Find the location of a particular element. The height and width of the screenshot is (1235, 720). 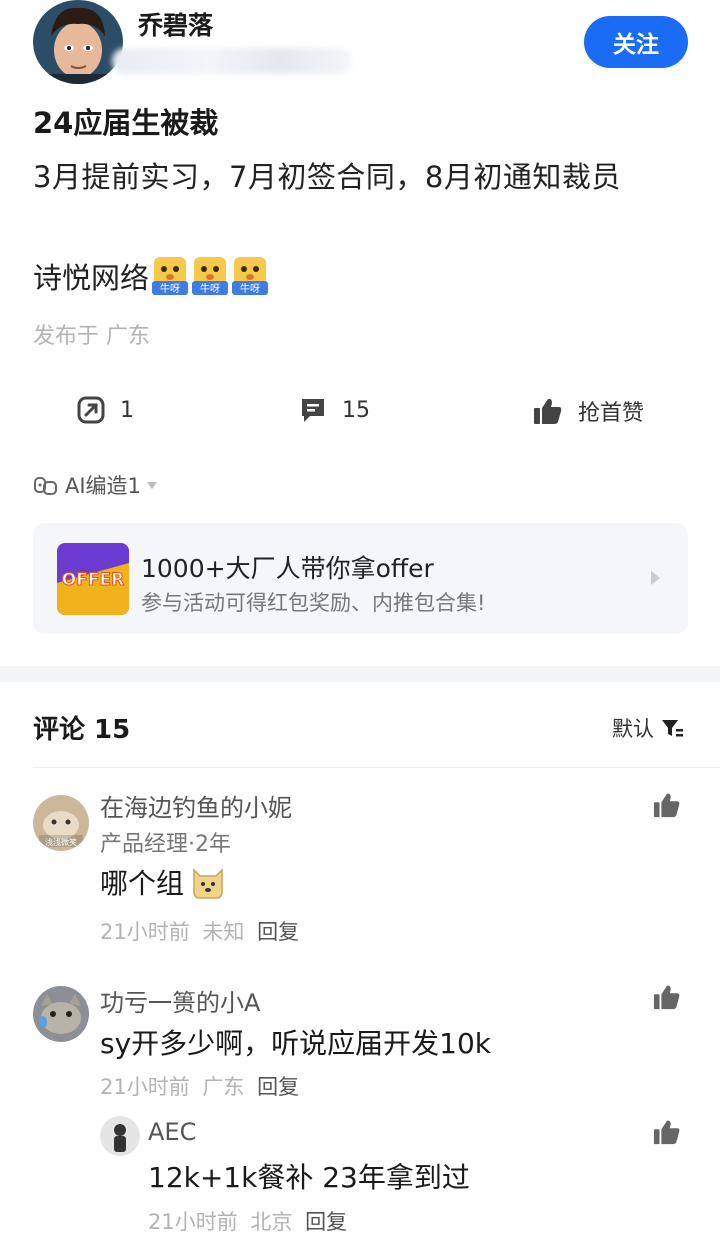

post-body: 3月提前实习，7月初签合同，8月初通知裁员 is located at coordinates (327, 177).